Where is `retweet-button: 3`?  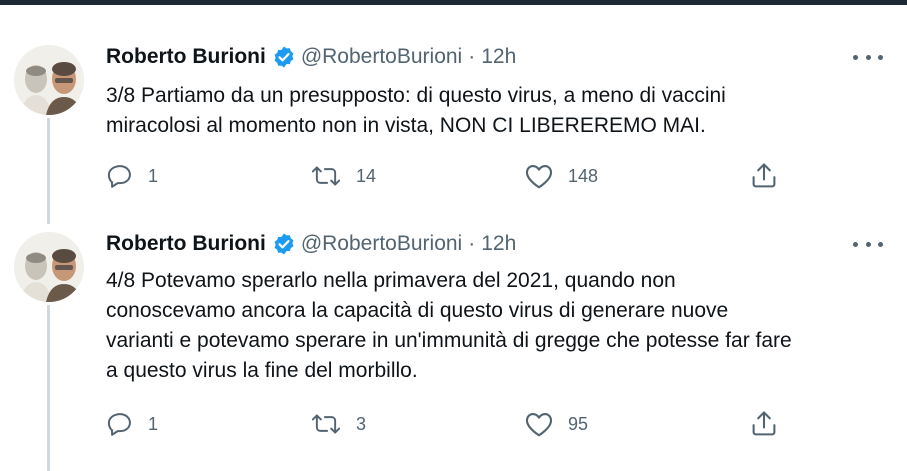 retweet-button: 3 is located at coordinates (338, 424).